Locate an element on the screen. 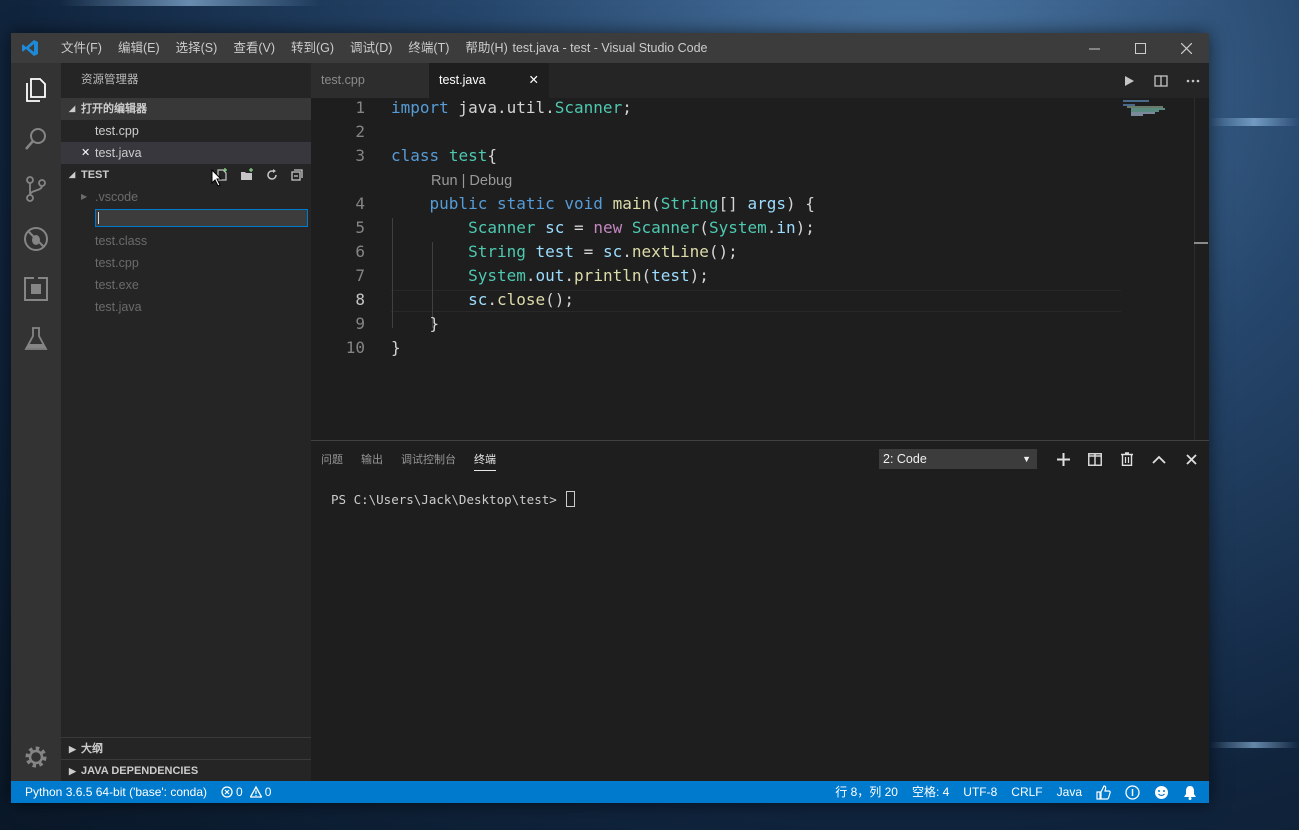 The width and height of the screenshot is (1299, 830). error-count: 0 is located at coordinates (239, 792).